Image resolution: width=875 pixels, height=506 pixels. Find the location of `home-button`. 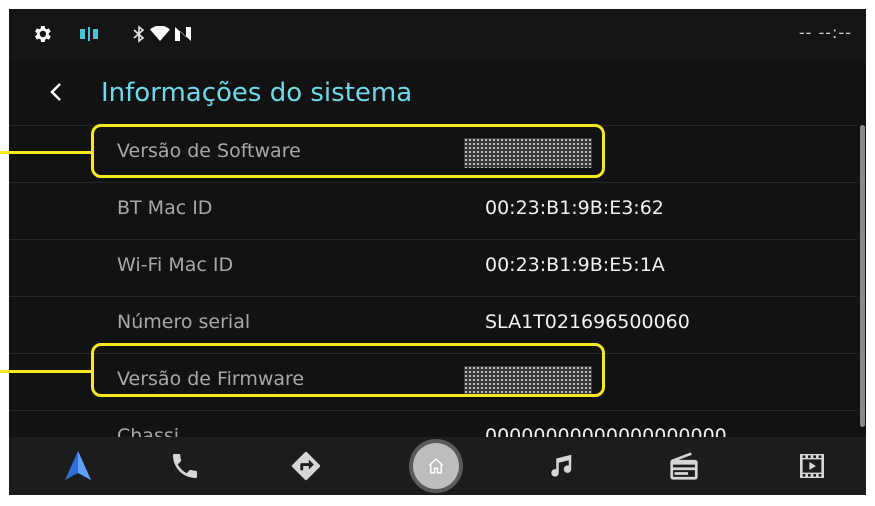

home-button is located at coordinates (436, 466).